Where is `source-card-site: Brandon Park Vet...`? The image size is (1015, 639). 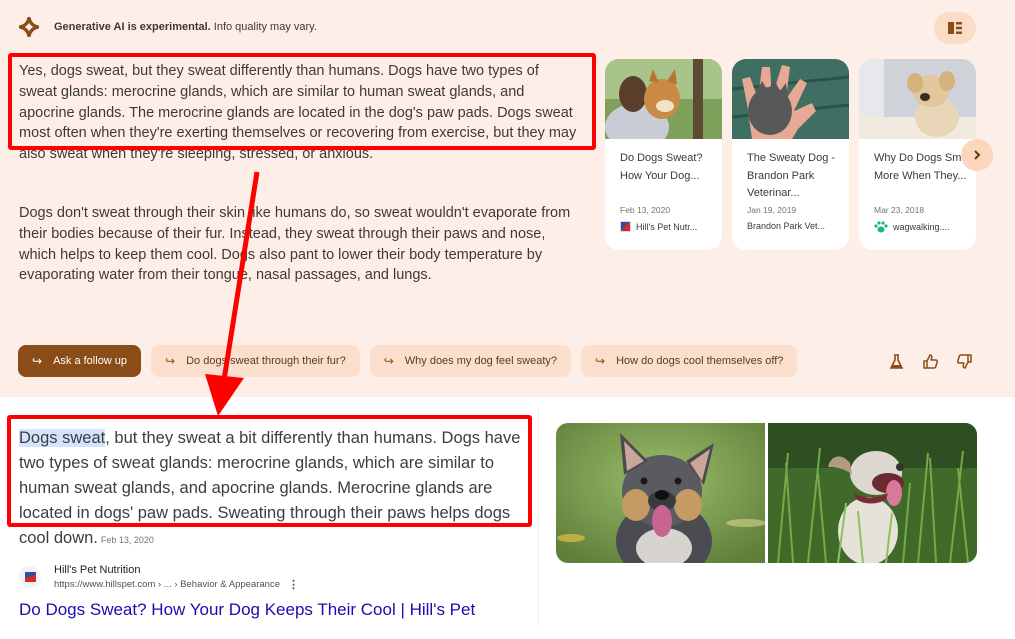
source-card-site: Brandon Park Vet... is located at coordinates (798, 226).